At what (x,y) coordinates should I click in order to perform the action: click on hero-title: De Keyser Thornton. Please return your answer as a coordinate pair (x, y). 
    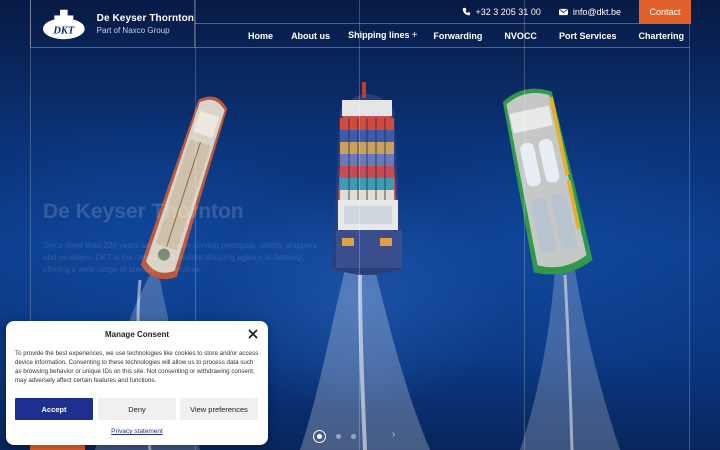
    Looking at the image, I should click on (143, 211).